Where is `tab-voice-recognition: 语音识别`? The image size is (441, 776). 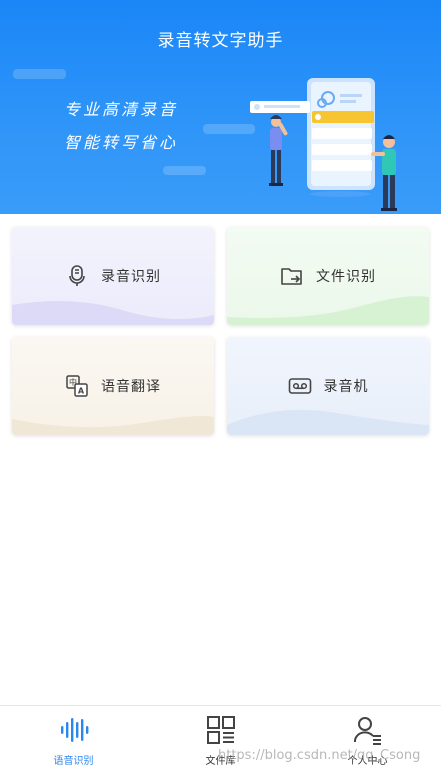 tab-voice-recognition: 语音识别 is located at coordinates (73, 741).